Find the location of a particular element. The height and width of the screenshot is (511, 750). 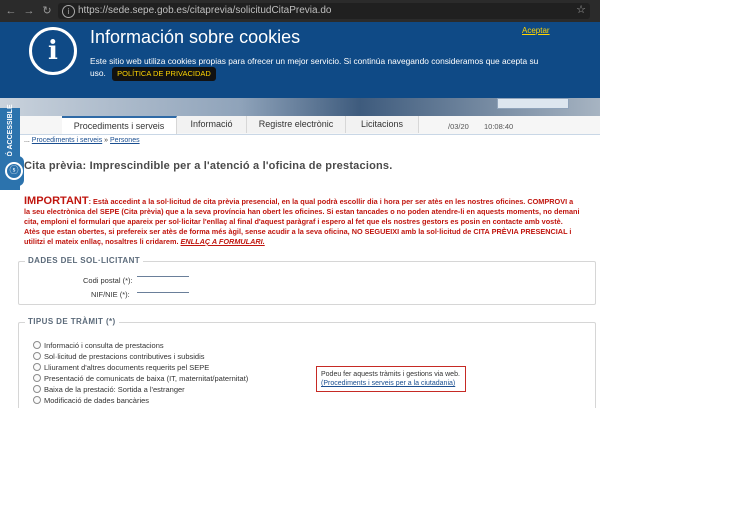

breadcrumb: ... Procediments i serveis » Persones is located at coordinates (82, 140).